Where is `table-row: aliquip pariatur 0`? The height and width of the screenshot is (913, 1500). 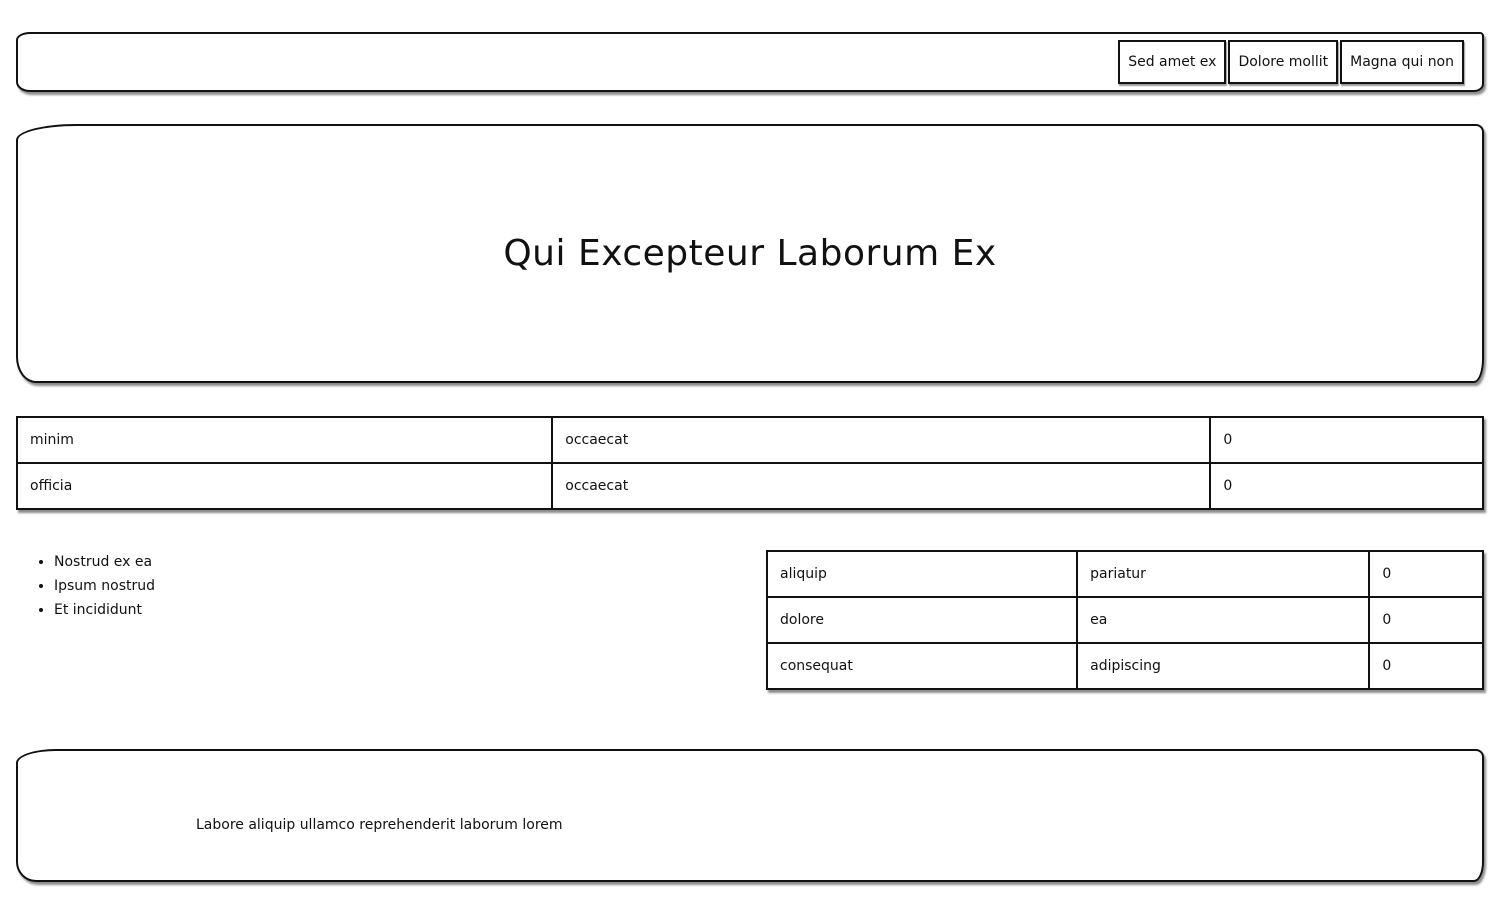 table-row: aliquip pariatur 0 is located at coordinates (1124, 574).